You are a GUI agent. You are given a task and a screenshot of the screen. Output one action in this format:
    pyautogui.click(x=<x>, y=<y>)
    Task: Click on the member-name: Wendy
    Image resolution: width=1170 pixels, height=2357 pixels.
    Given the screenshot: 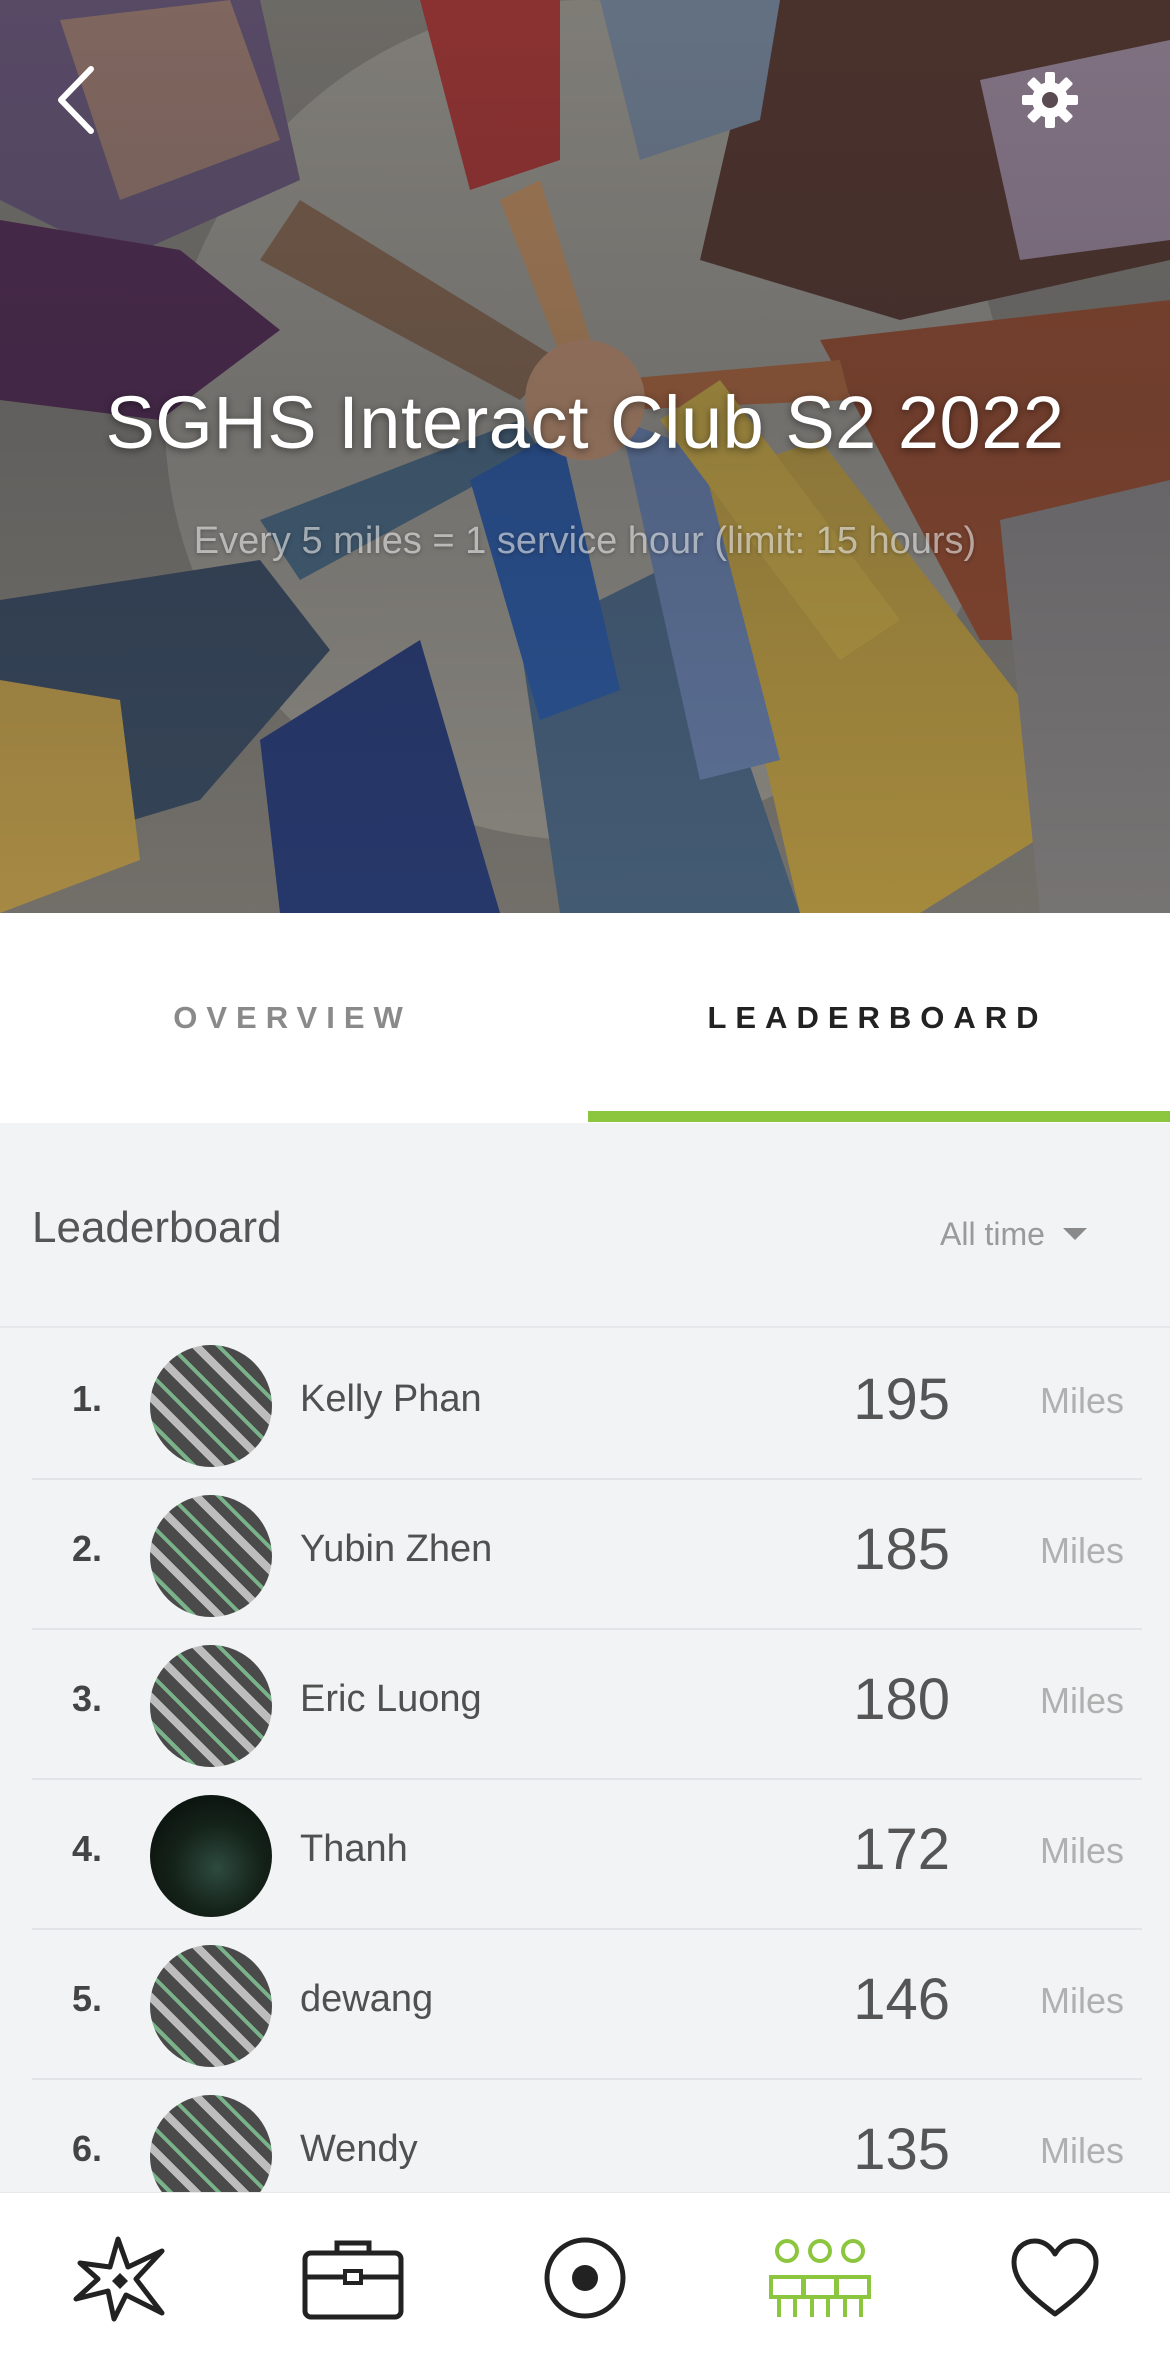 What is the action you would take?
    pyautogui.click(x=359, y=2149)
    